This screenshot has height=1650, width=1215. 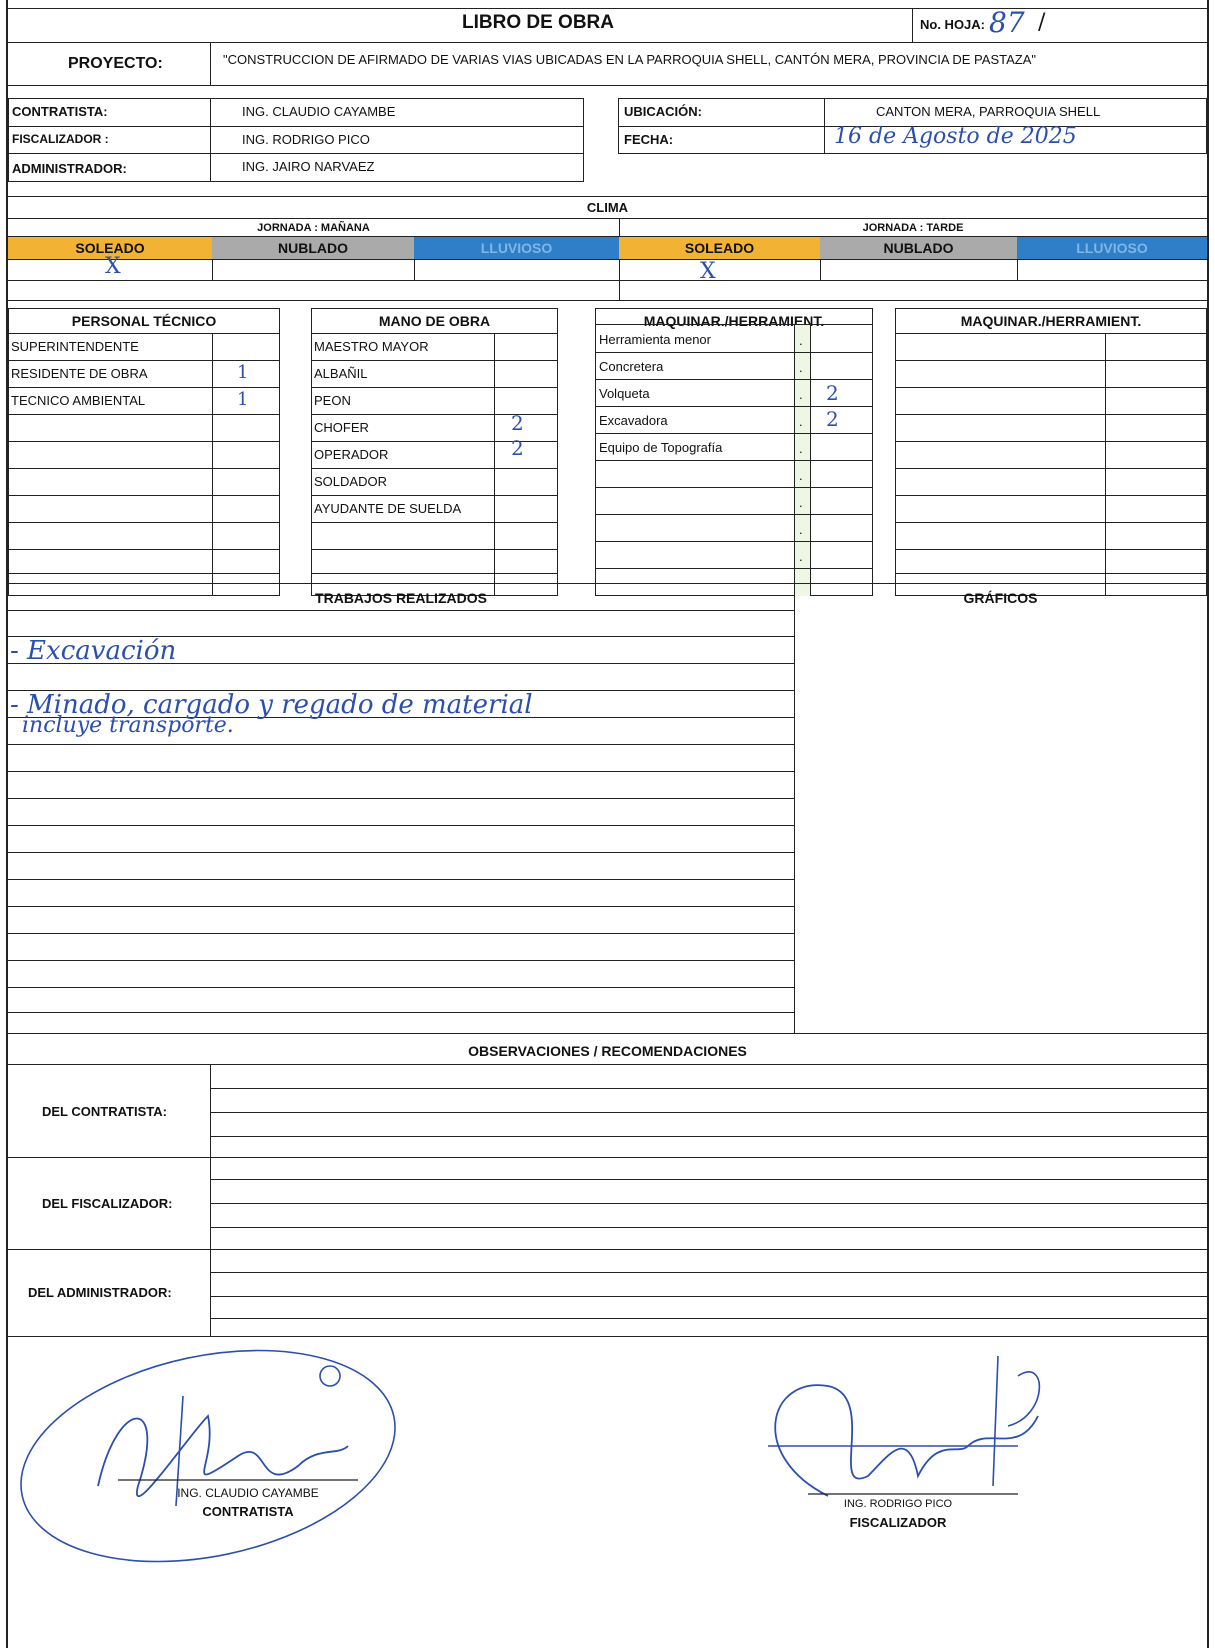 I want to click on hoja-divider, so click(x=912, y=25).